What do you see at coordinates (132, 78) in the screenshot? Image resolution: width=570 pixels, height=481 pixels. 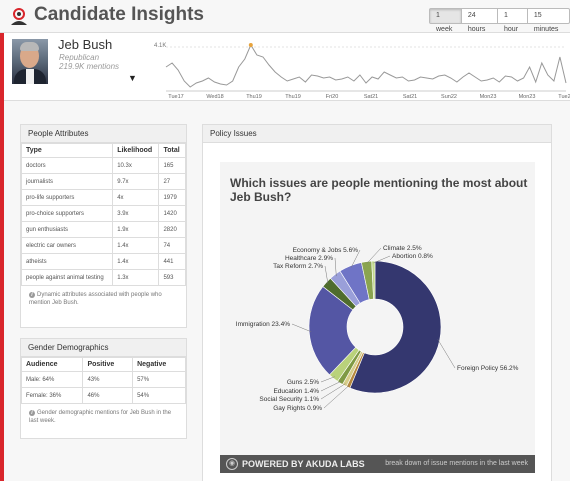 I see `chevron-down-icon: ▼` at bounding box center [132, 78].